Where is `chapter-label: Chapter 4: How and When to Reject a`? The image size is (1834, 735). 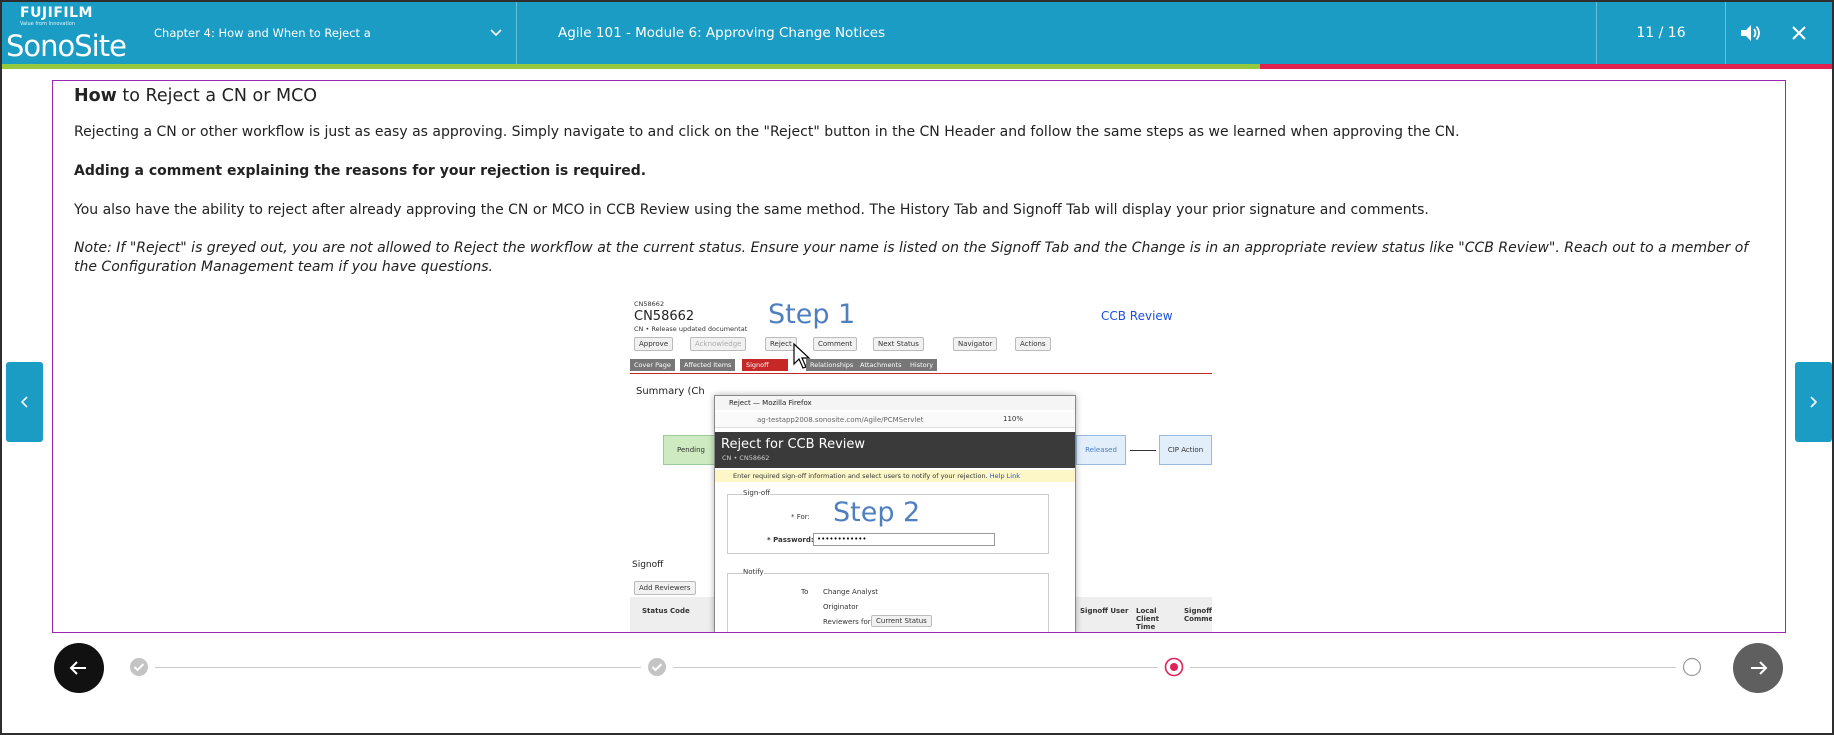 chapter-label: Chapter 4: How and When to Reject a is located at coordinates (262, 33).